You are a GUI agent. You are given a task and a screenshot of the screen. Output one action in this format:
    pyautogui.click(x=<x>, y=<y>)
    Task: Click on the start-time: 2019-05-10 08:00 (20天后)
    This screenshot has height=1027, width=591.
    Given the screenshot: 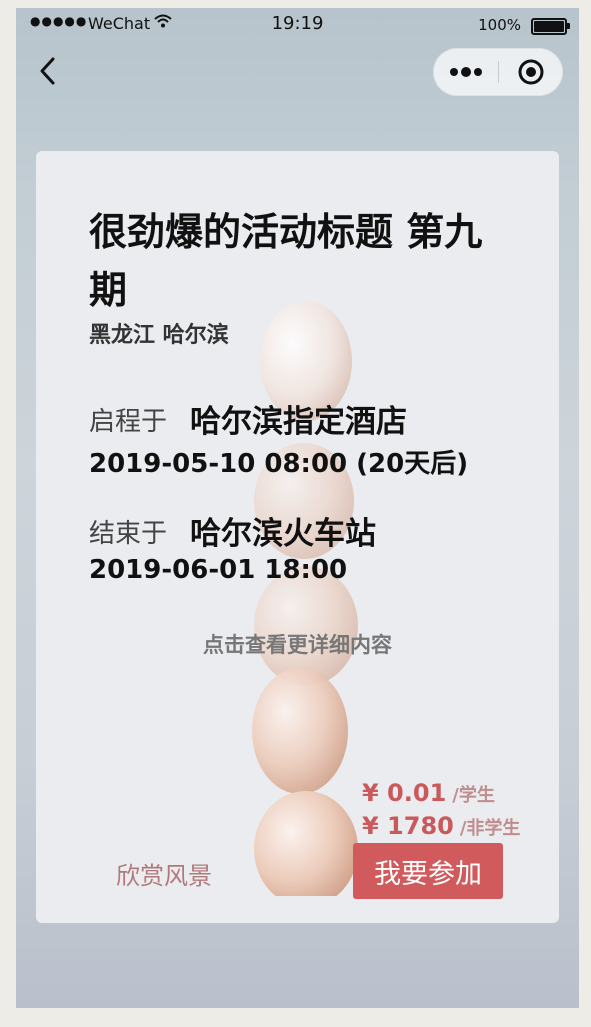 What is the action you would take?
    pyautogui.click(x=279, y=464)
    